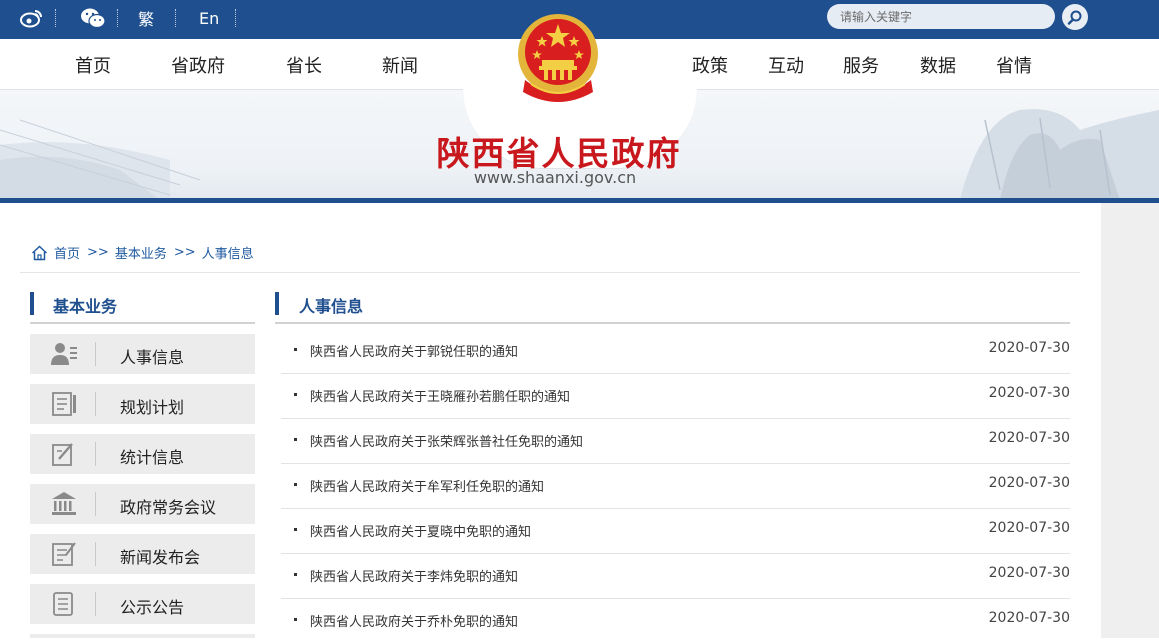 Image resolution: width=1159 pixels, height=644 pixels. What do you see at coordinates (228, 252) in the screenshot?
I see `breadcrumb-current: 人事信息` at bounding box center [228, 252].